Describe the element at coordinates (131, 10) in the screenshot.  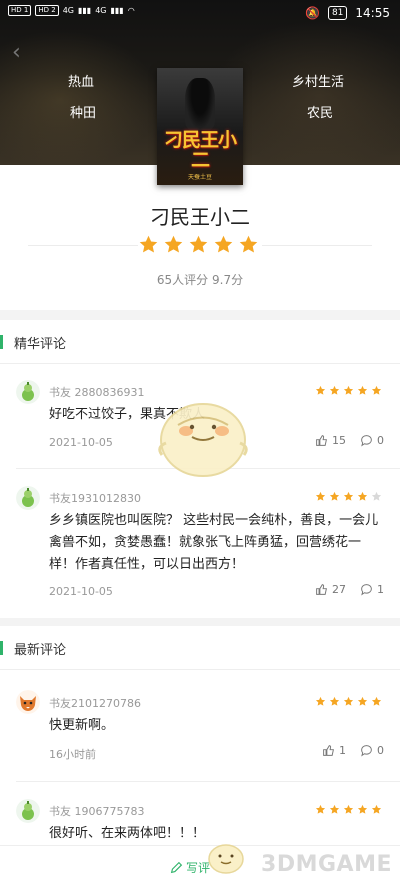
I see `wifi-icon: ◠` at that location.